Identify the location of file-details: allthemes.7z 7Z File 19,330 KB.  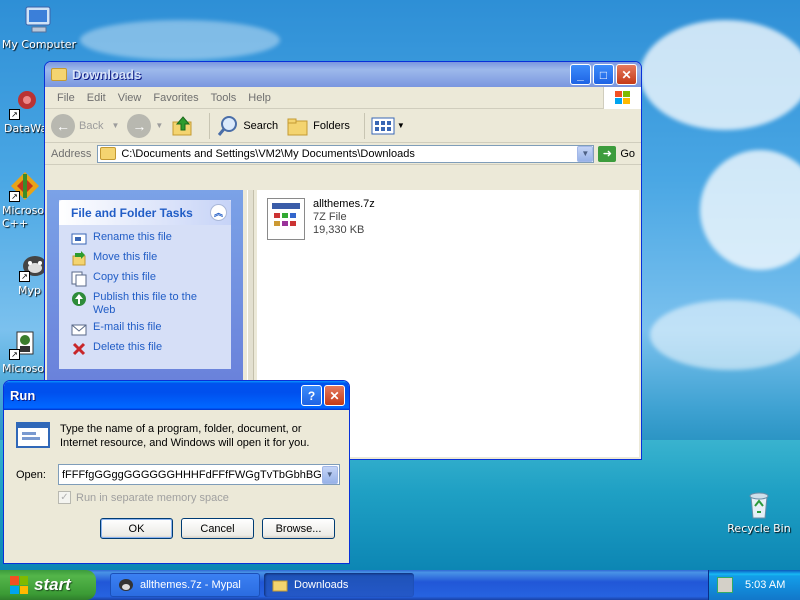
(344, 219).